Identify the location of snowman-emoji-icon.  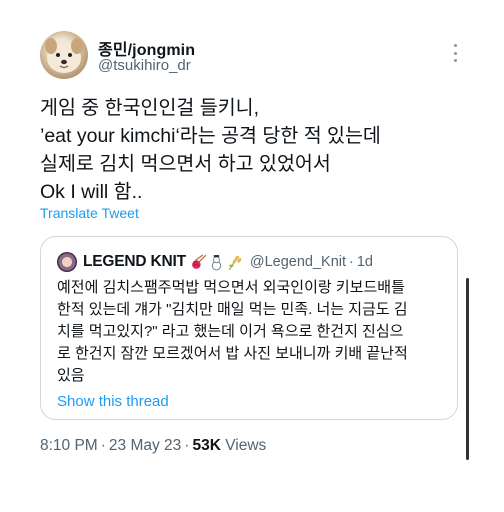
(216, 262).